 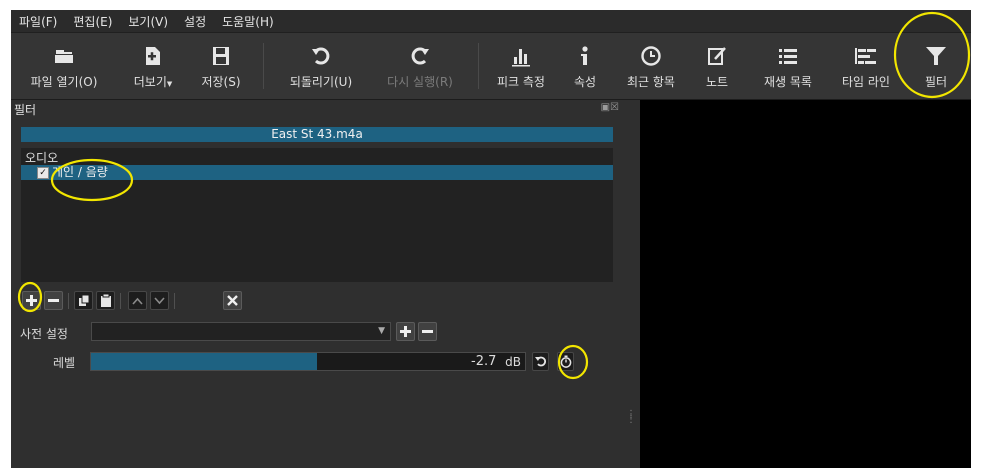 I want to click on peak-meter-button: 피크 측정, so click(x=521, y=66).